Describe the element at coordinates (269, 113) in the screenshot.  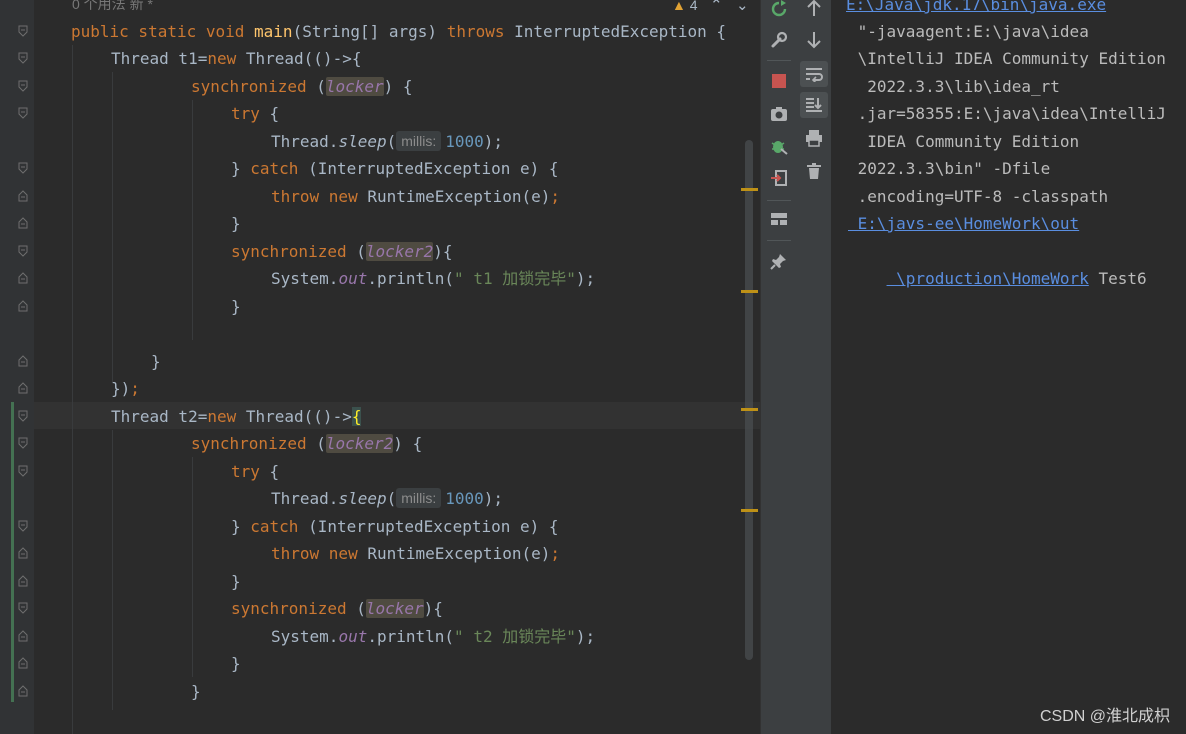
I see `code-token: {` at that location.